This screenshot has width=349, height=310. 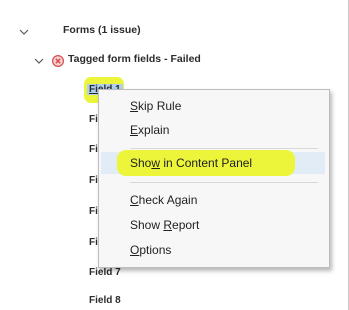 I want to click on tree-item-tagged-form-fields: Tagged form fields - Failed, so click(x=134, y=59).